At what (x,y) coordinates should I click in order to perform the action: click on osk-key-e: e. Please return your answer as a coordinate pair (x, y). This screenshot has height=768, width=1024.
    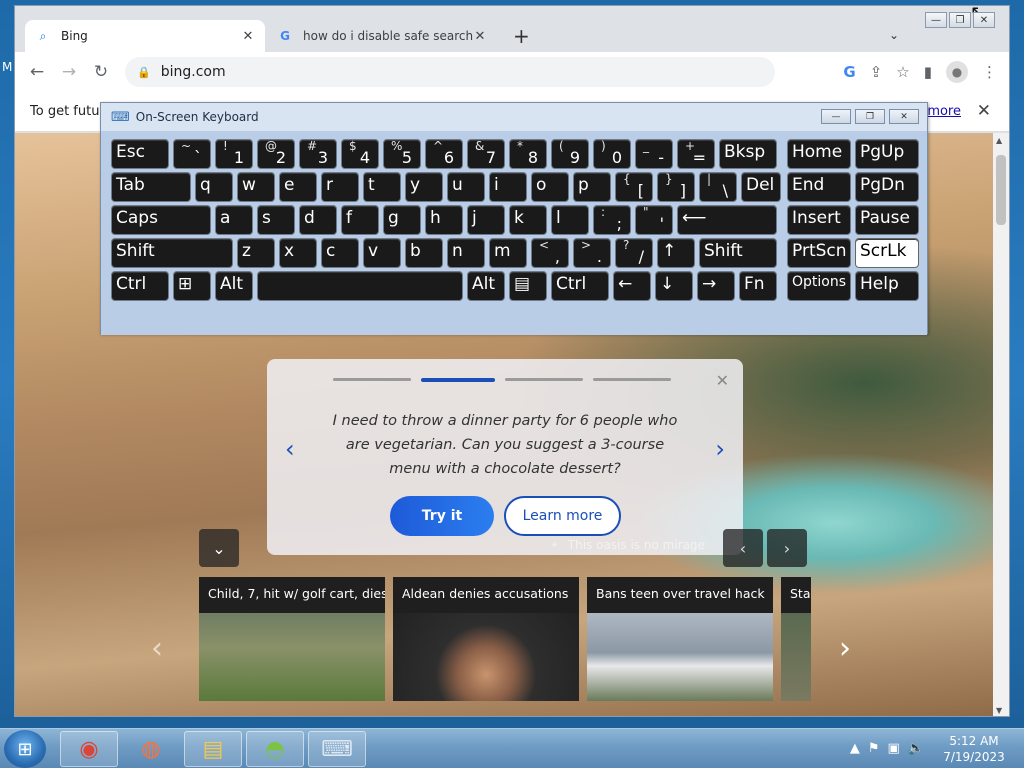
    Looking at the image, I should click on (298, 187).